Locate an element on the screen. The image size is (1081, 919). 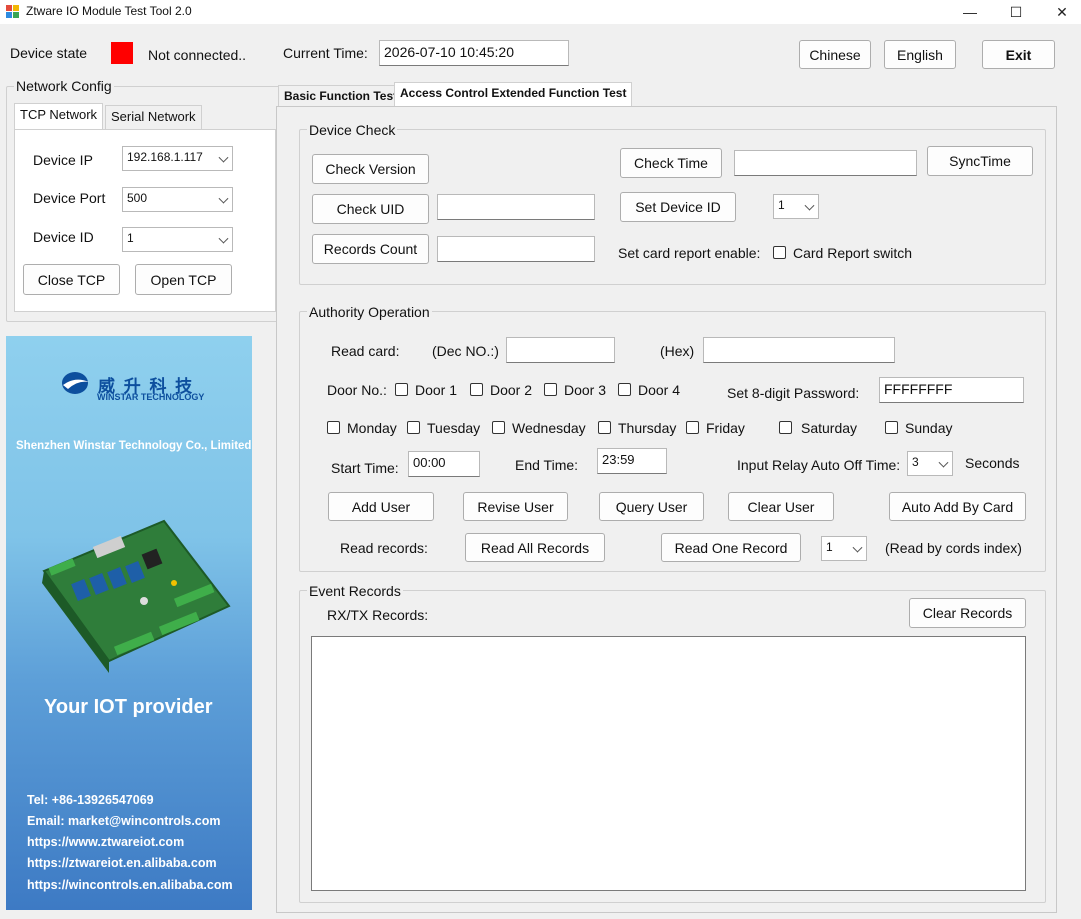
clear-user-button: Clear User is located at coordinates (781, 506).